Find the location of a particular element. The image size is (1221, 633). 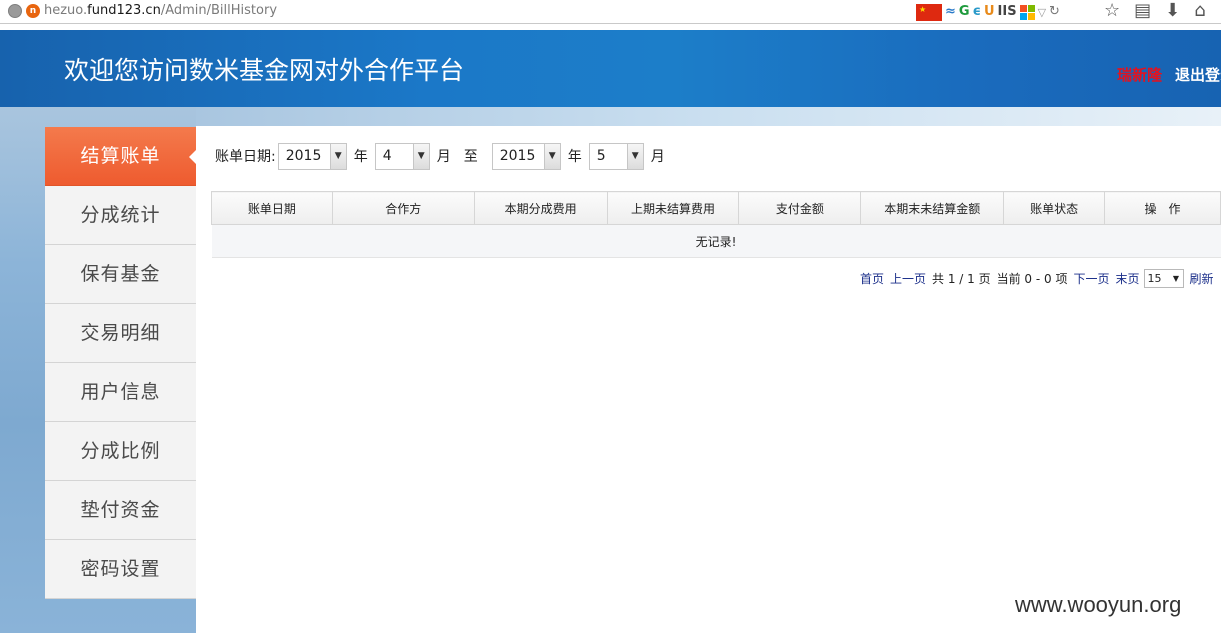

username-label: 瑞新隆 is located at coordinates (1140, 75).